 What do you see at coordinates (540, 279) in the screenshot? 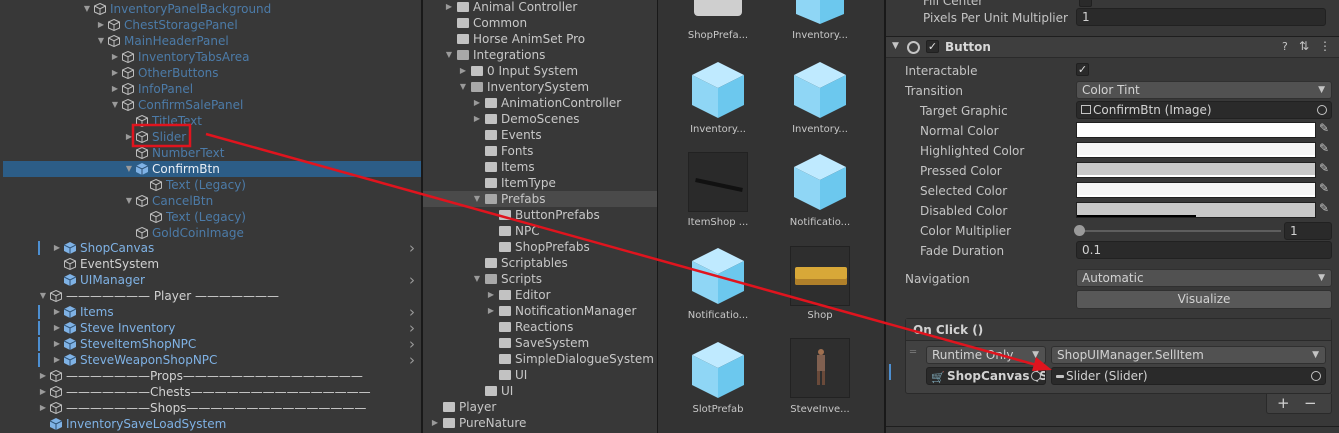
I see `folder-row: ▼ Scripts` at bounding box center [540, 279].